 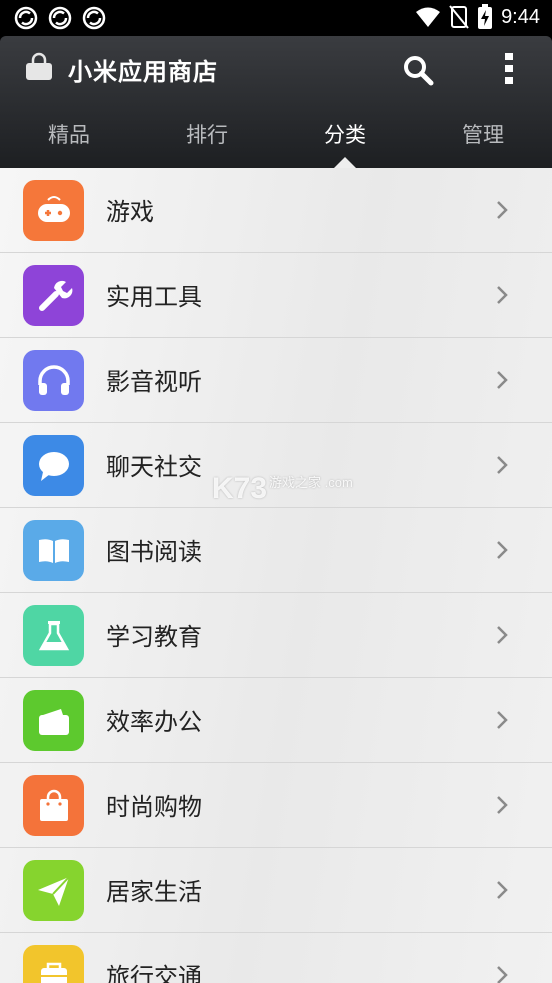 What do you see at coordinates (154, 973) in the screenshot?
I see `category-label: 旅行交通` at bounding box center [154, 973].